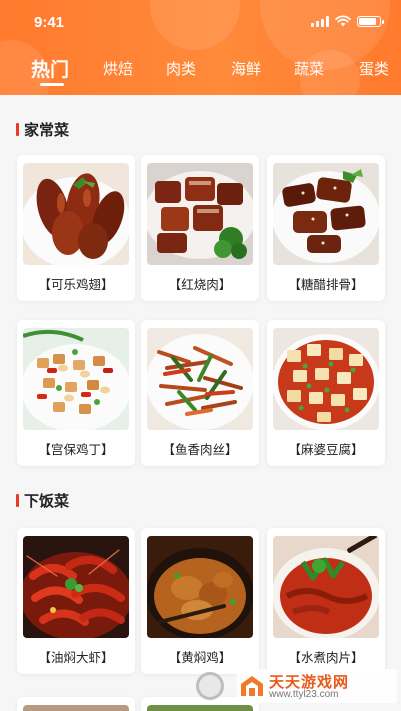 The width and height of the screenshot is (401, 711). Describe the element at coordinates (49, 22) in the screenshot. I see `status-time: 9:41` at that location.